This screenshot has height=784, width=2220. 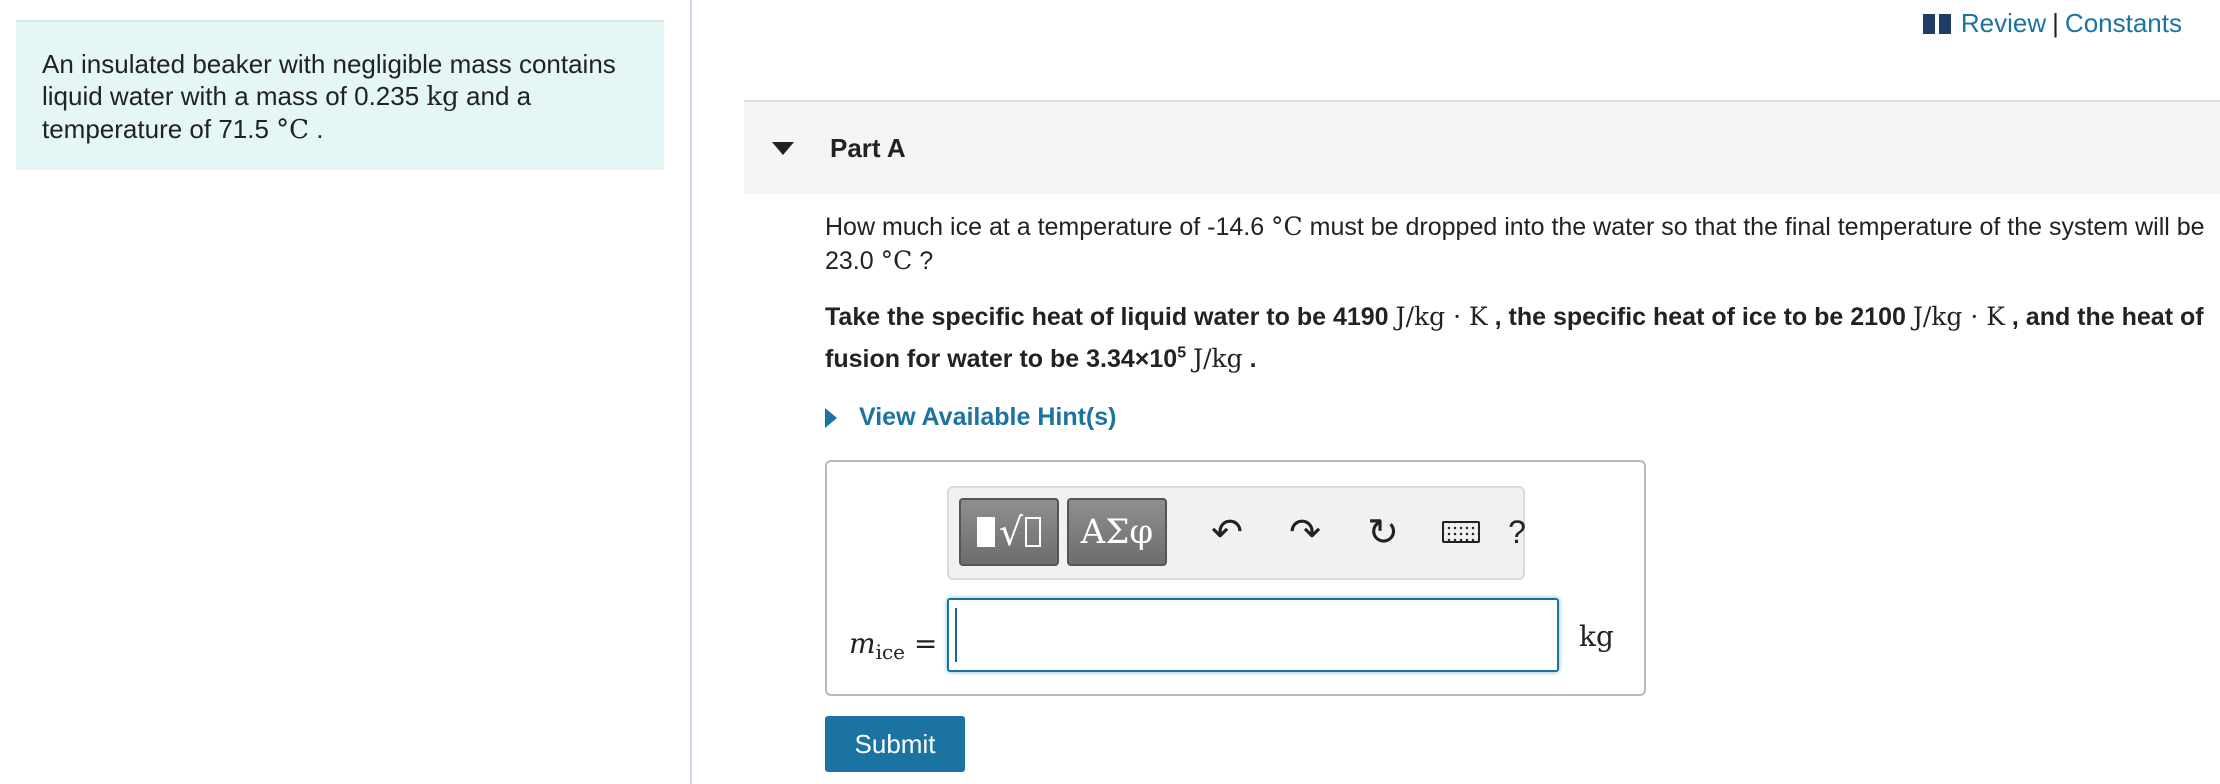 What do you see at coordinates (1182, 353) in the screenshot?
I see `given-exponent: 5` at bounding box center [1182, 353].